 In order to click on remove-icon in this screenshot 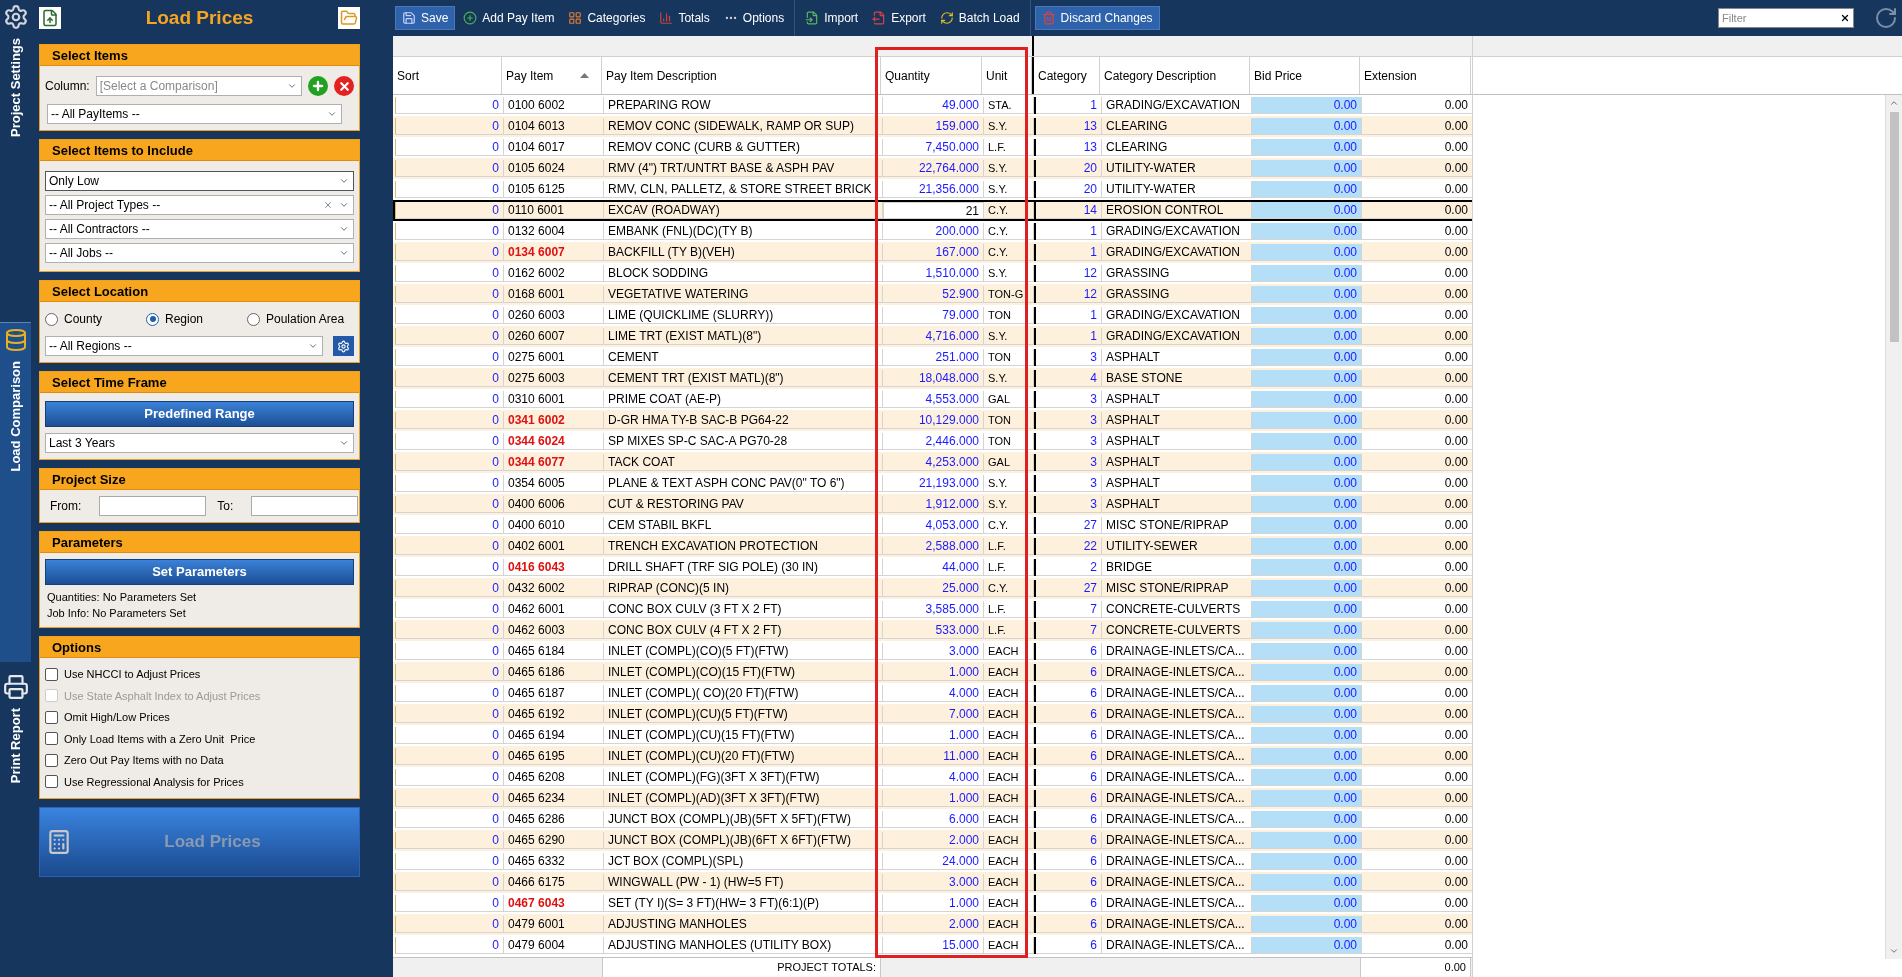, I will do `click(344, 86)`.